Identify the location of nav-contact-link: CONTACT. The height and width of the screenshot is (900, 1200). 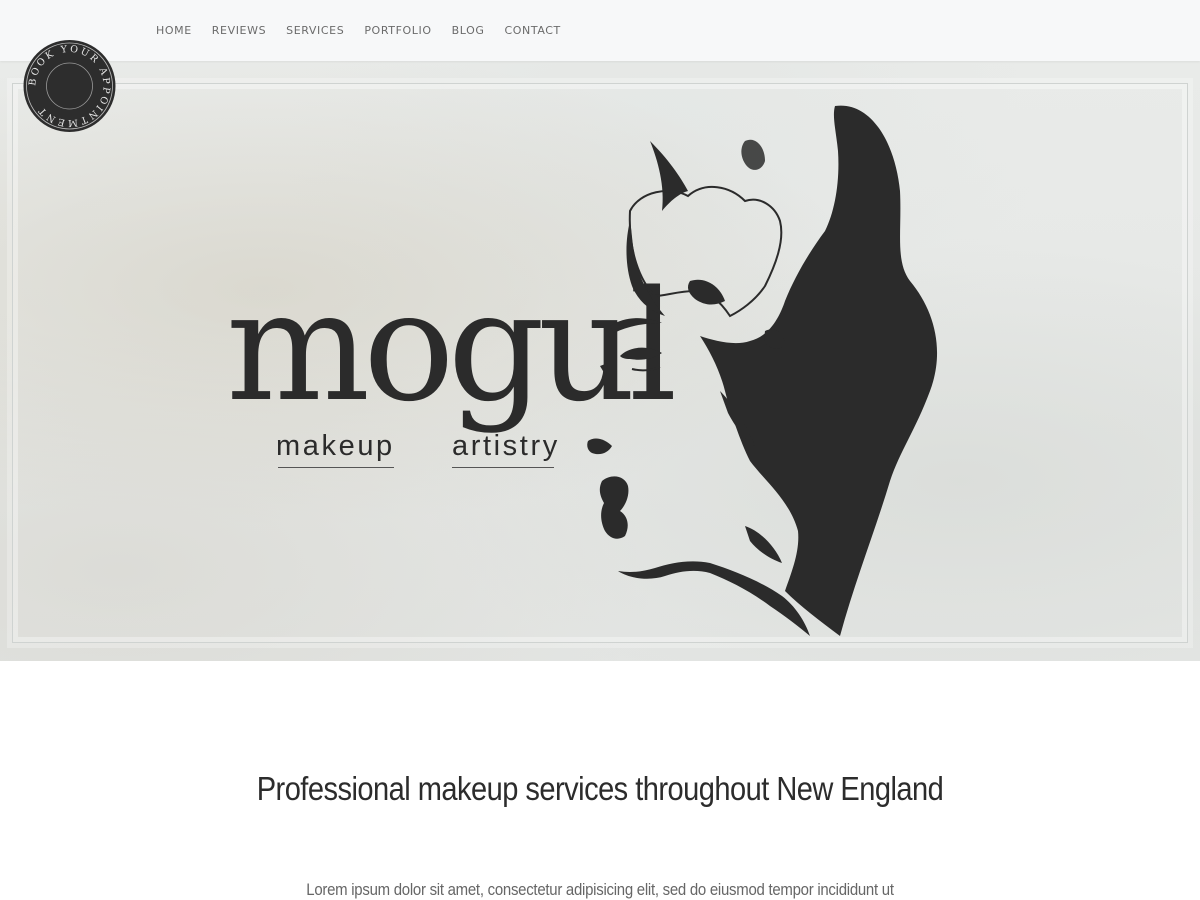
(532, 30).